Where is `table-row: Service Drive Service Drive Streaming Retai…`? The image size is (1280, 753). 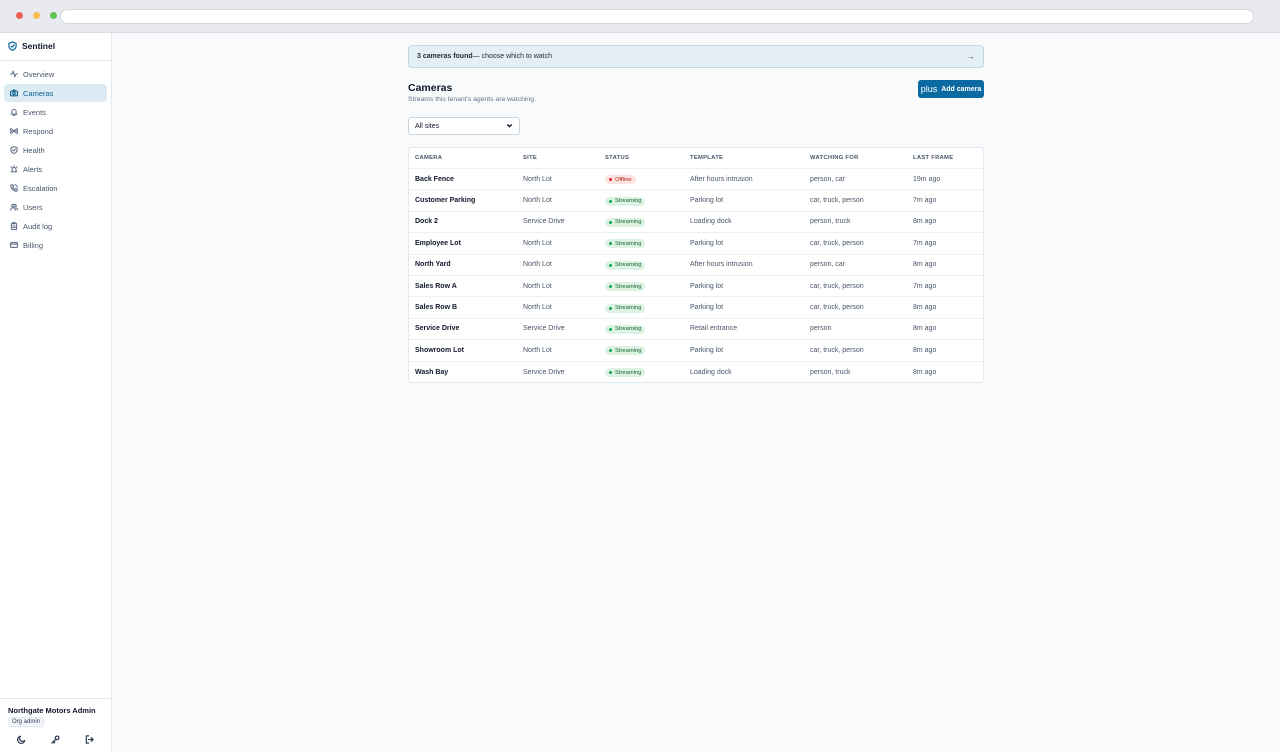
table-row: Service Drive Service Drive Streaming Retai… is located at coordinates (696, 330).